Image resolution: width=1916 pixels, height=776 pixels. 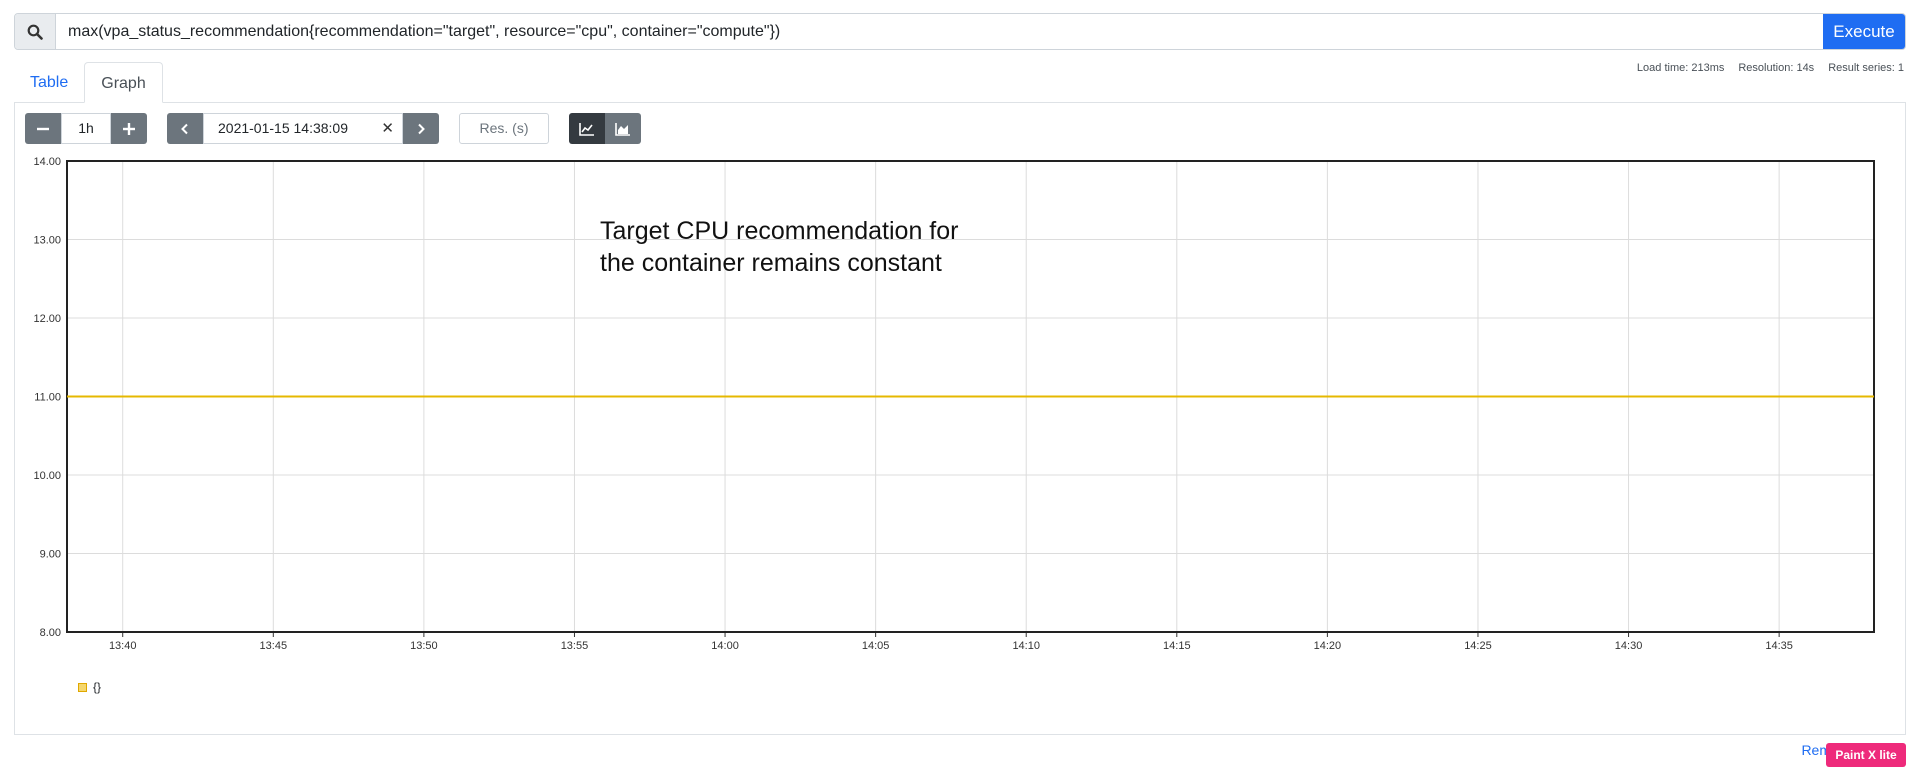 I want to click on x-tick-label: 14:10, so click(x=1026, y=646).